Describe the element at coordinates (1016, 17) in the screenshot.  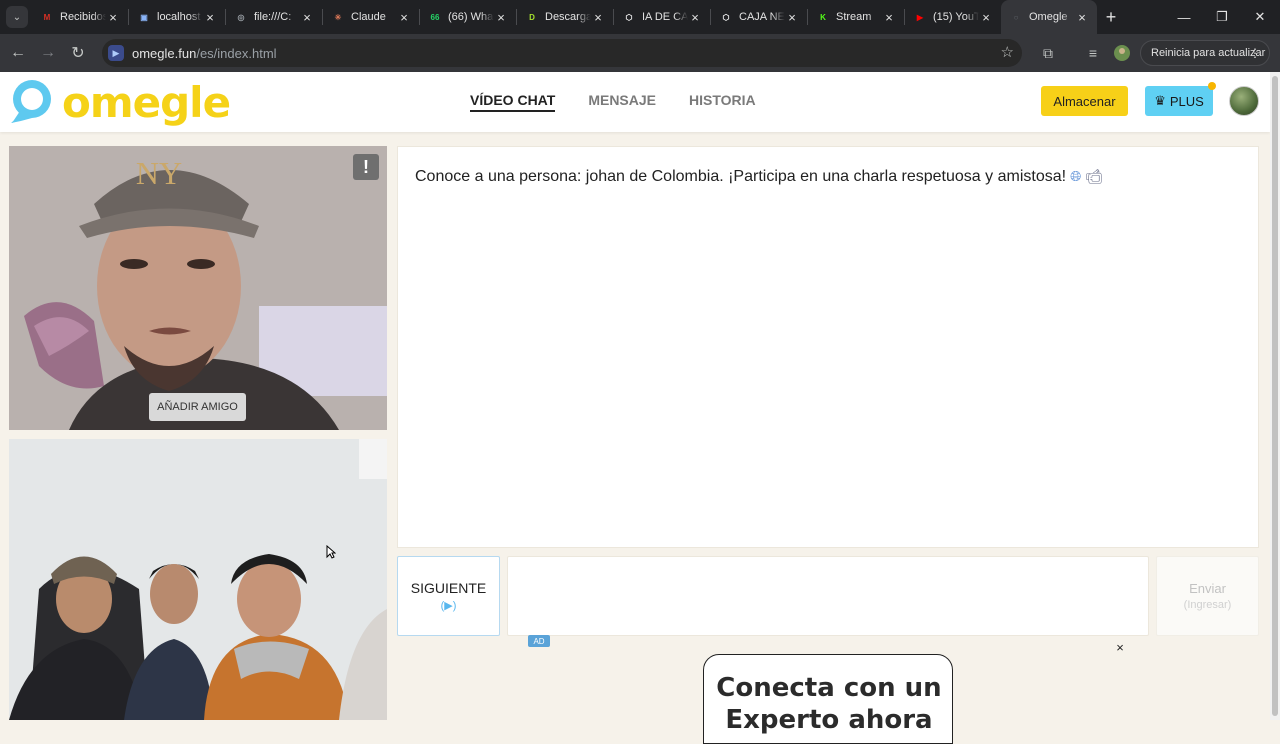
I see `omegle-icon: ○` at that location.